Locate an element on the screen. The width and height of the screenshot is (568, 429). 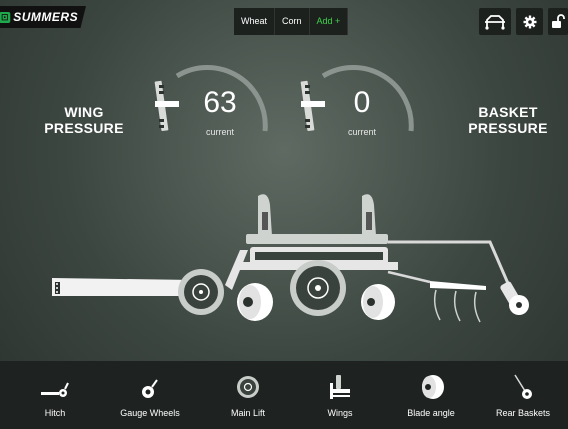
top-bar: ⊡ SUMMERS Wheat Corn Add + is located at coordinates (284, 18).